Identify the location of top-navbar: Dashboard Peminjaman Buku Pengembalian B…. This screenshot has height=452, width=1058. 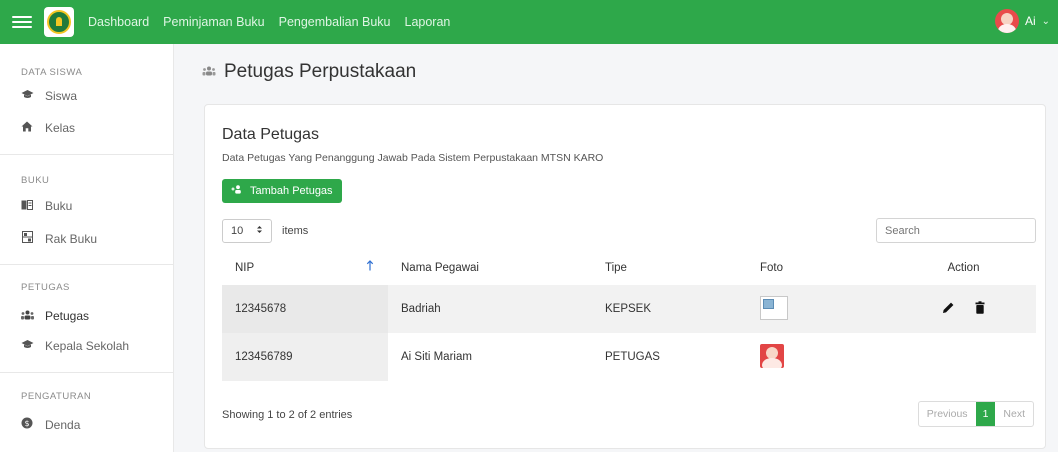
(529, 22).